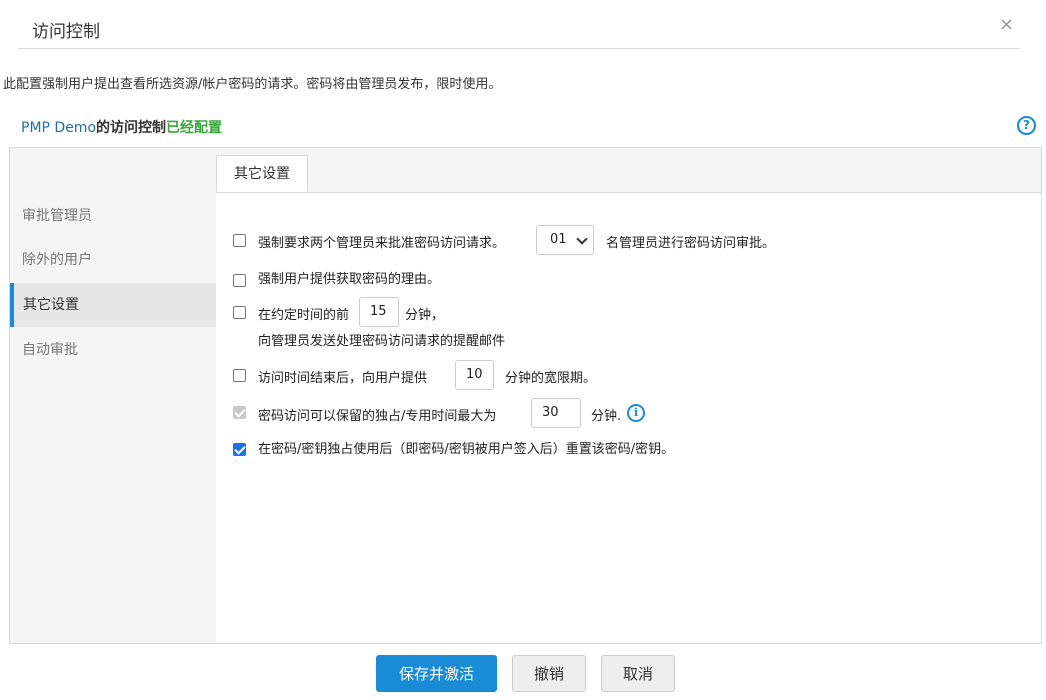  I want to click on exclusive-time-label: 密码访问可以保留的独占/专用时间最大为, so click(377, 416).